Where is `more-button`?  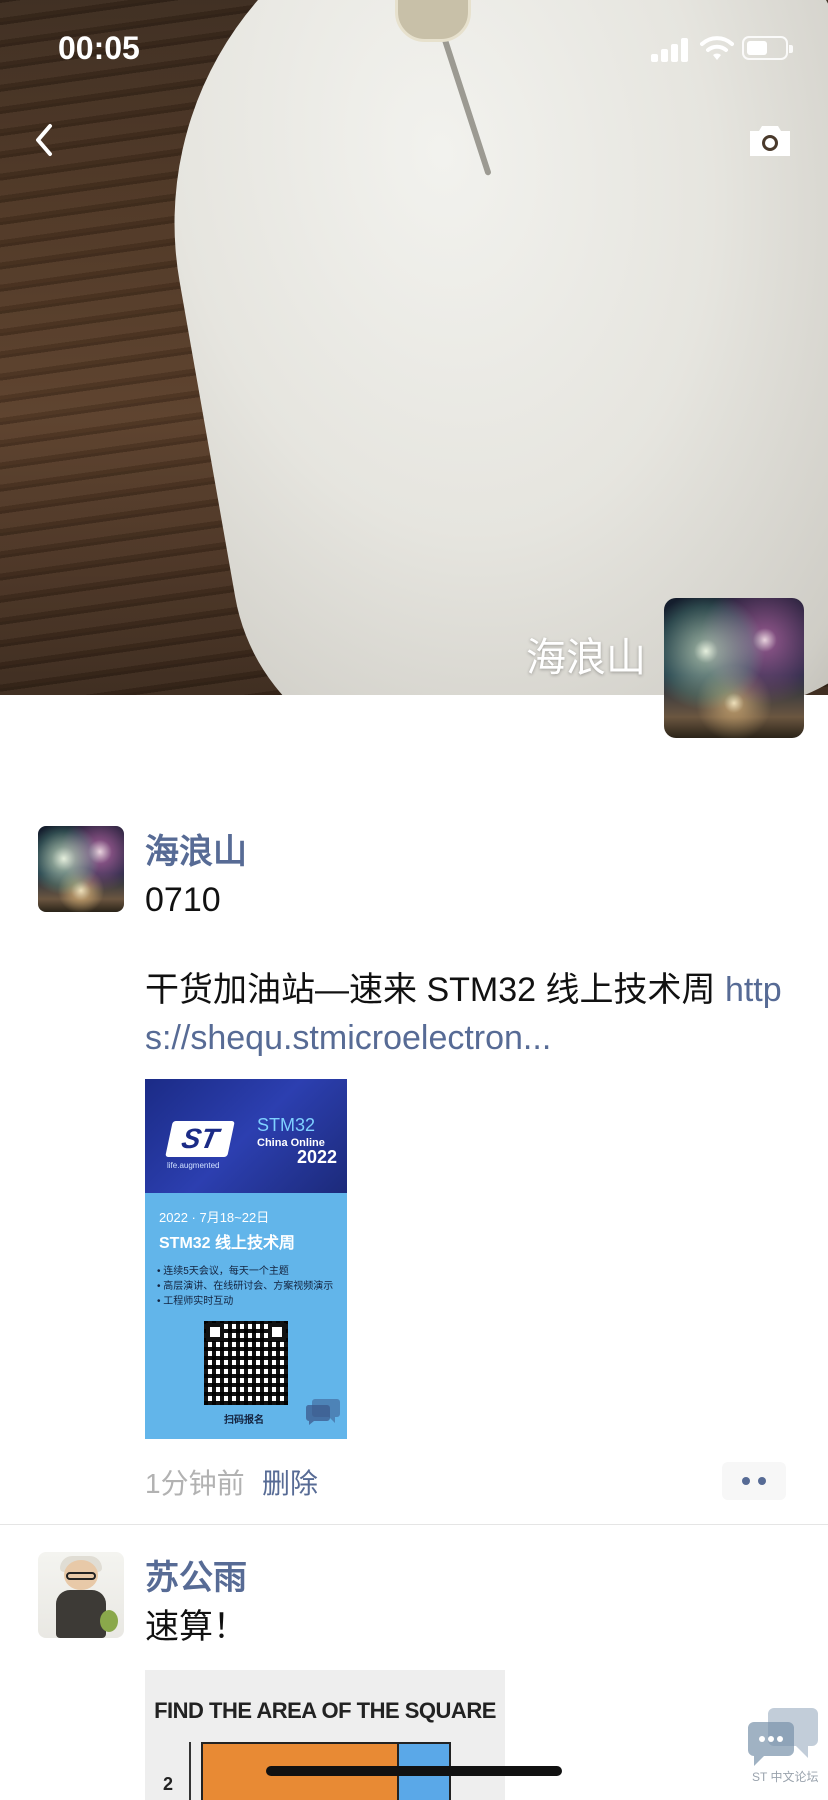
more-button is located at coordinates (754, 1481).